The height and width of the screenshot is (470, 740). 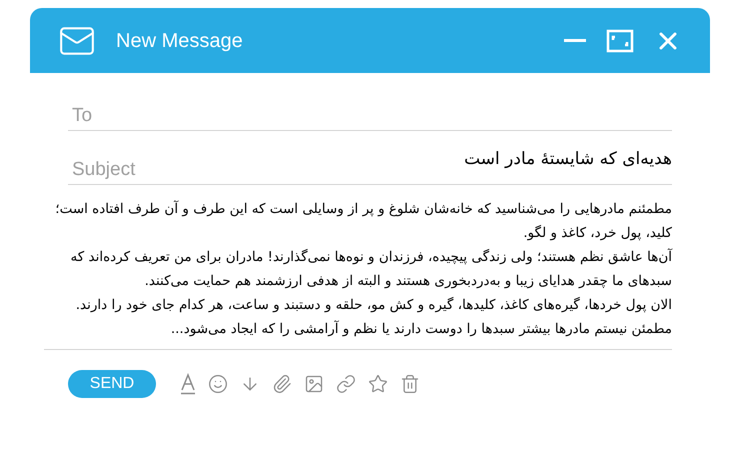 I want to click on smile-icon, so click(x=218, y=384).